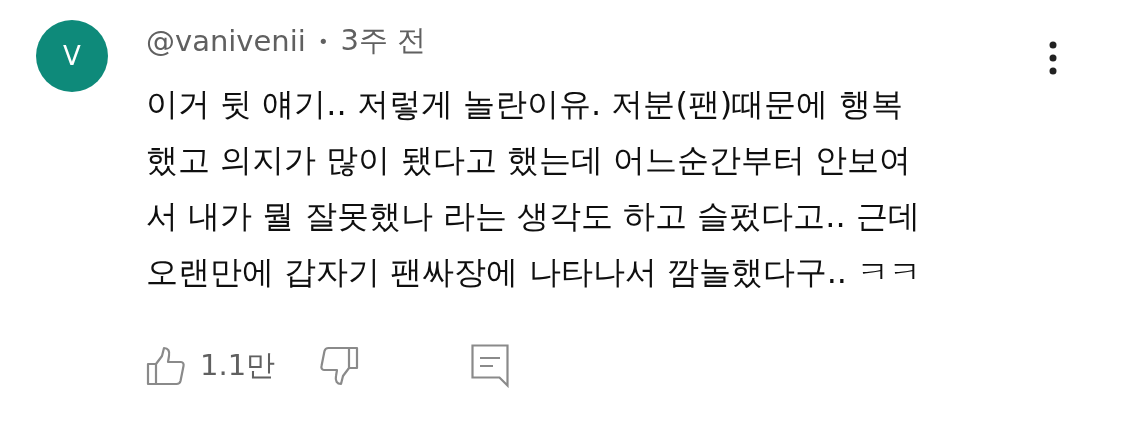 The height and width of the screenshot is (445, 1125). I want to click on thumbs-down-icon, so click(339, 366).